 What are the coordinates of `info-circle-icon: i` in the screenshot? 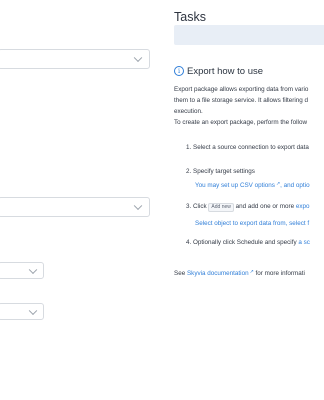 It's located at (179, 71).